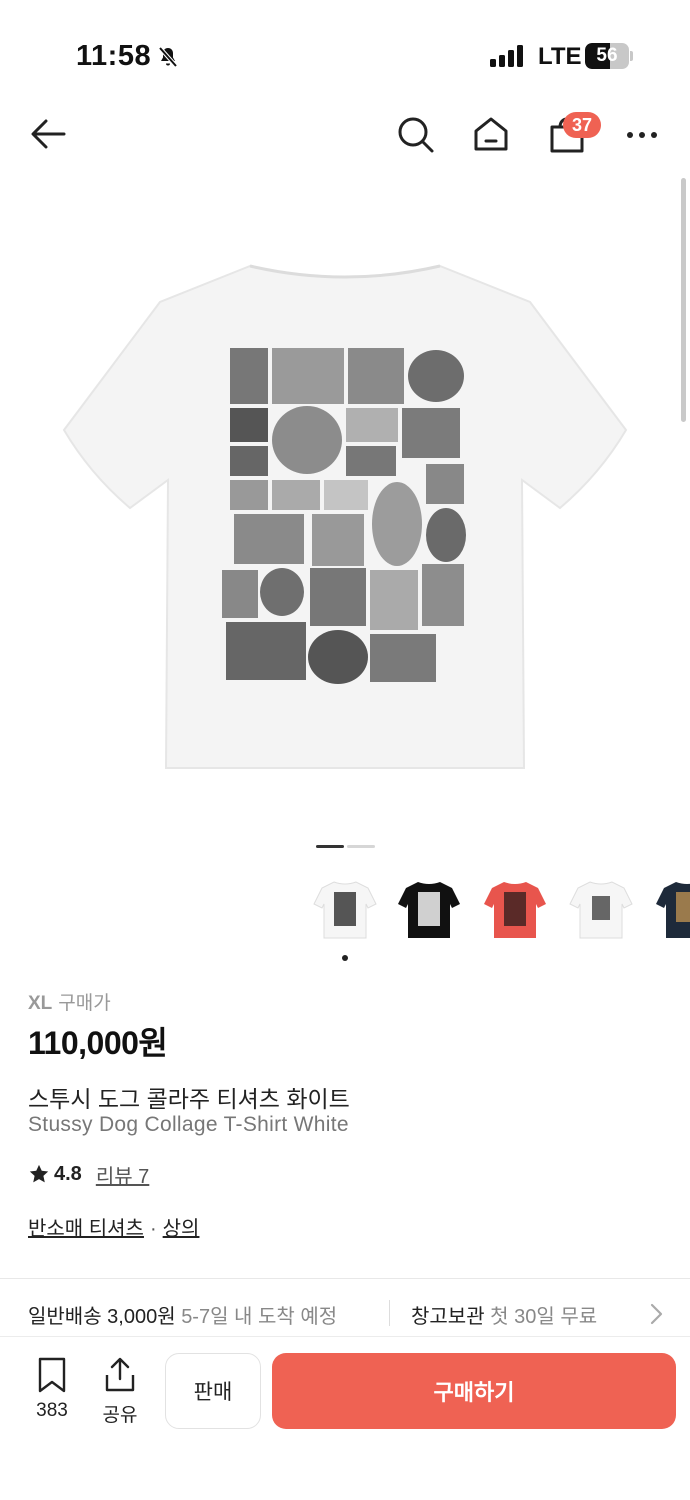  Describe the element at coordinates (48, 134) in the screenshot. I see `back-arrow-icon` at that location.